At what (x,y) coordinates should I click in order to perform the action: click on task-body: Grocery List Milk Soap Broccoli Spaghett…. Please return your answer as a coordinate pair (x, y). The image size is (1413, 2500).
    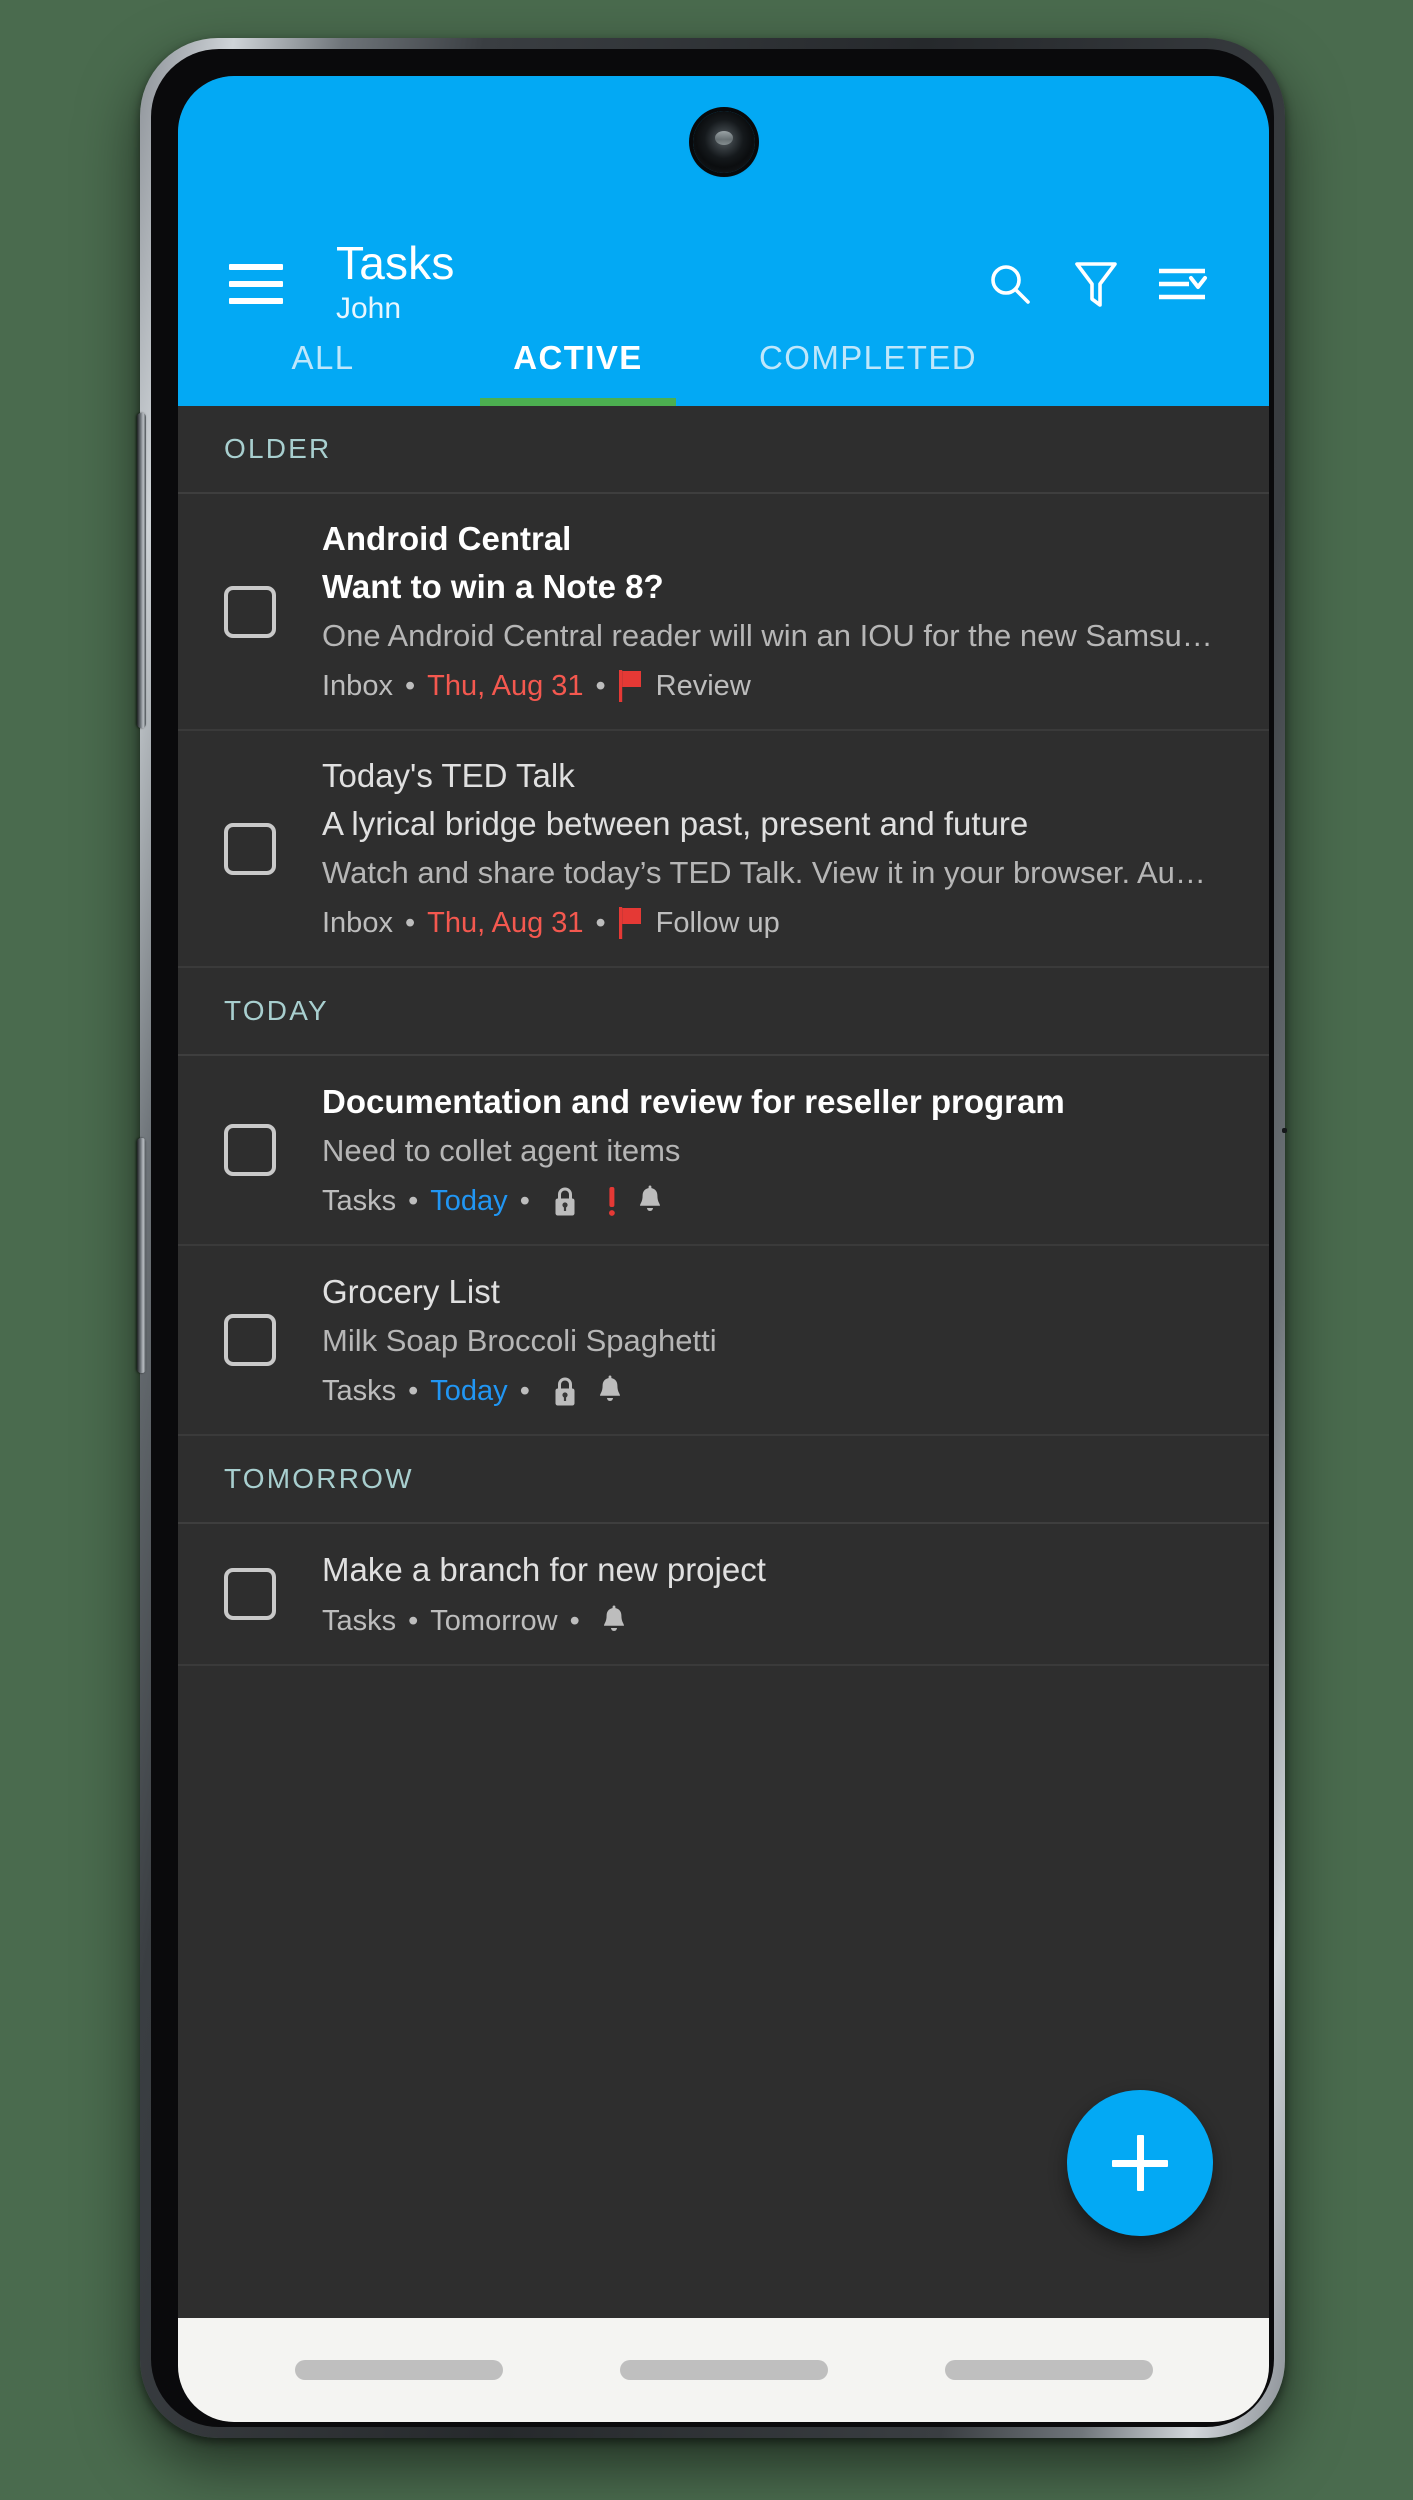
    Looking at the image, I should click on (775, 1340).